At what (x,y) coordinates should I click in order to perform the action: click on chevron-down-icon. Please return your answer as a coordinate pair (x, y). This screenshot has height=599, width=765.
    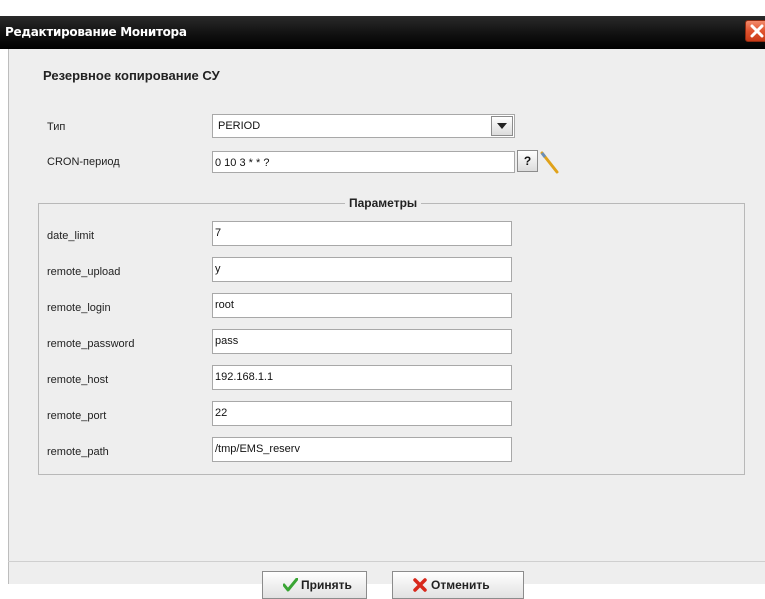
    Looking at the image, I should click on (502, 126).